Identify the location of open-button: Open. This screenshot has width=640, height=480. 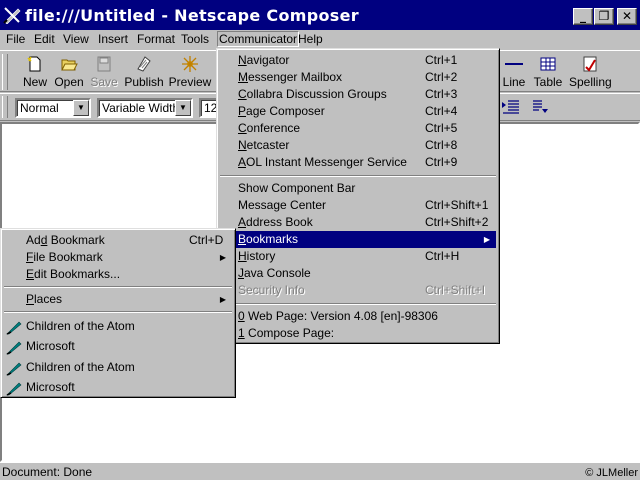
(69, 72).